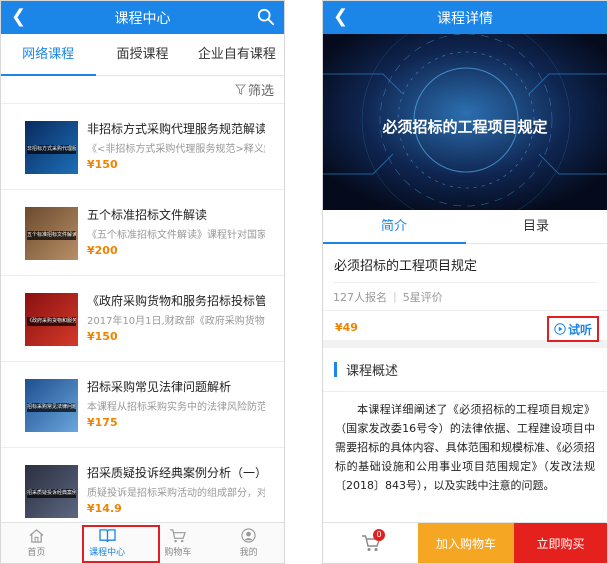 This screenshot has width=608, height=564. I want to click on detail-tabs: 简介 目录, so click(465, 227).